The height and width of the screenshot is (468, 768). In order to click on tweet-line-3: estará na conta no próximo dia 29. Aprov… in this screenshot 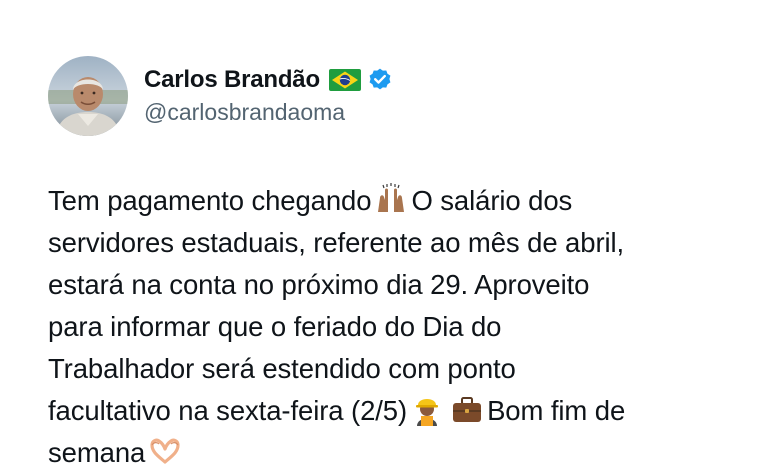, I will do `click(319, 284)`.